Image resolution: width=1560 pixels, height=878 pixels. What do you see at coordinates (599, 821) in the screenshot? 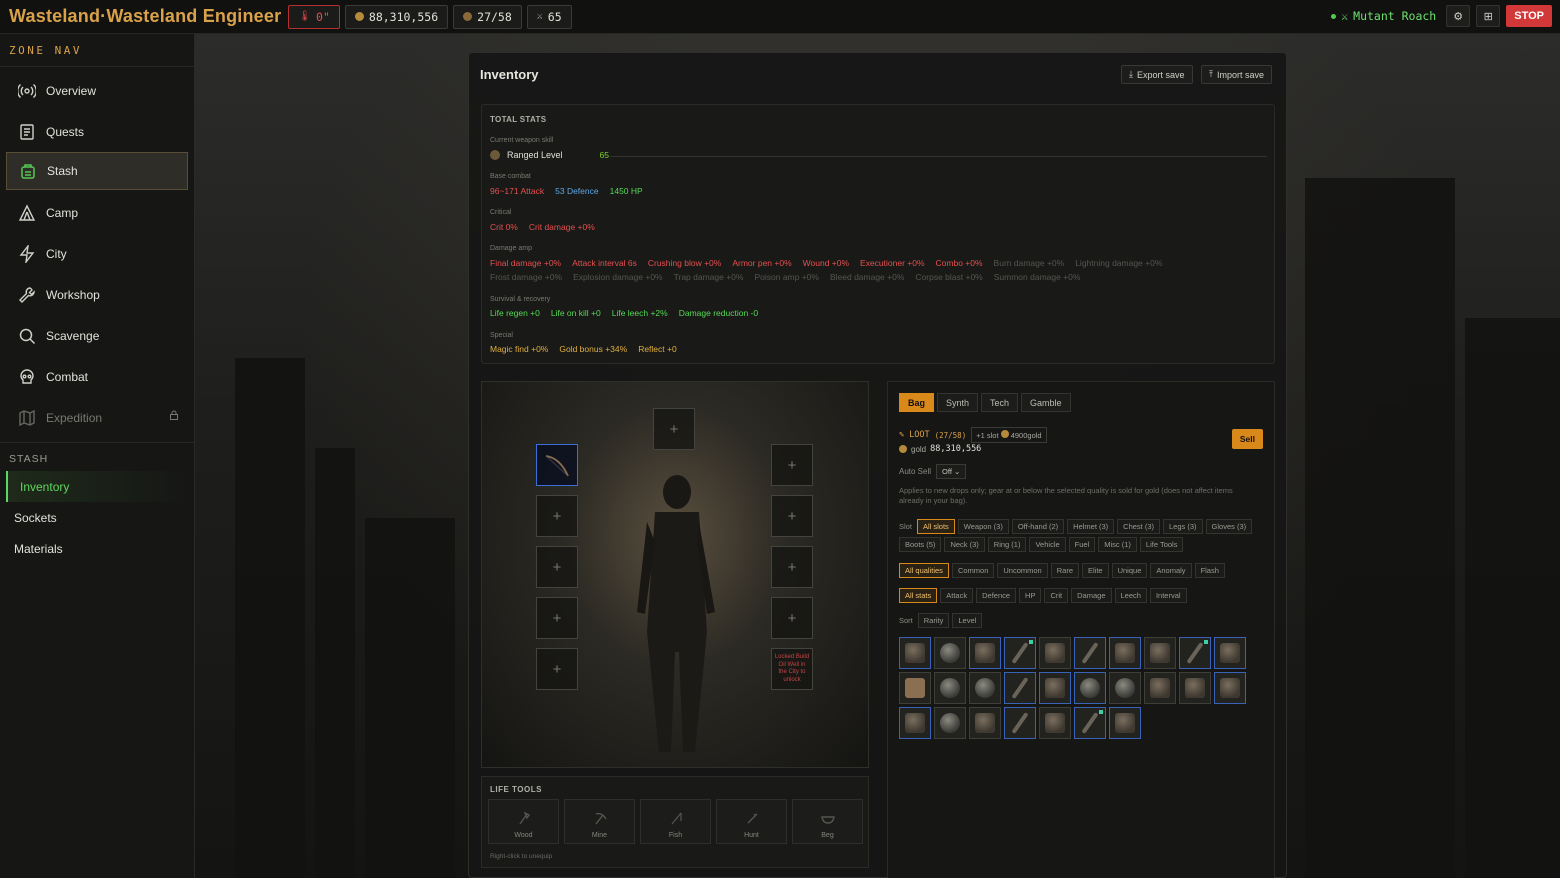
I see `tool-slot-mine: Mine` at bounding box center [599, 821].